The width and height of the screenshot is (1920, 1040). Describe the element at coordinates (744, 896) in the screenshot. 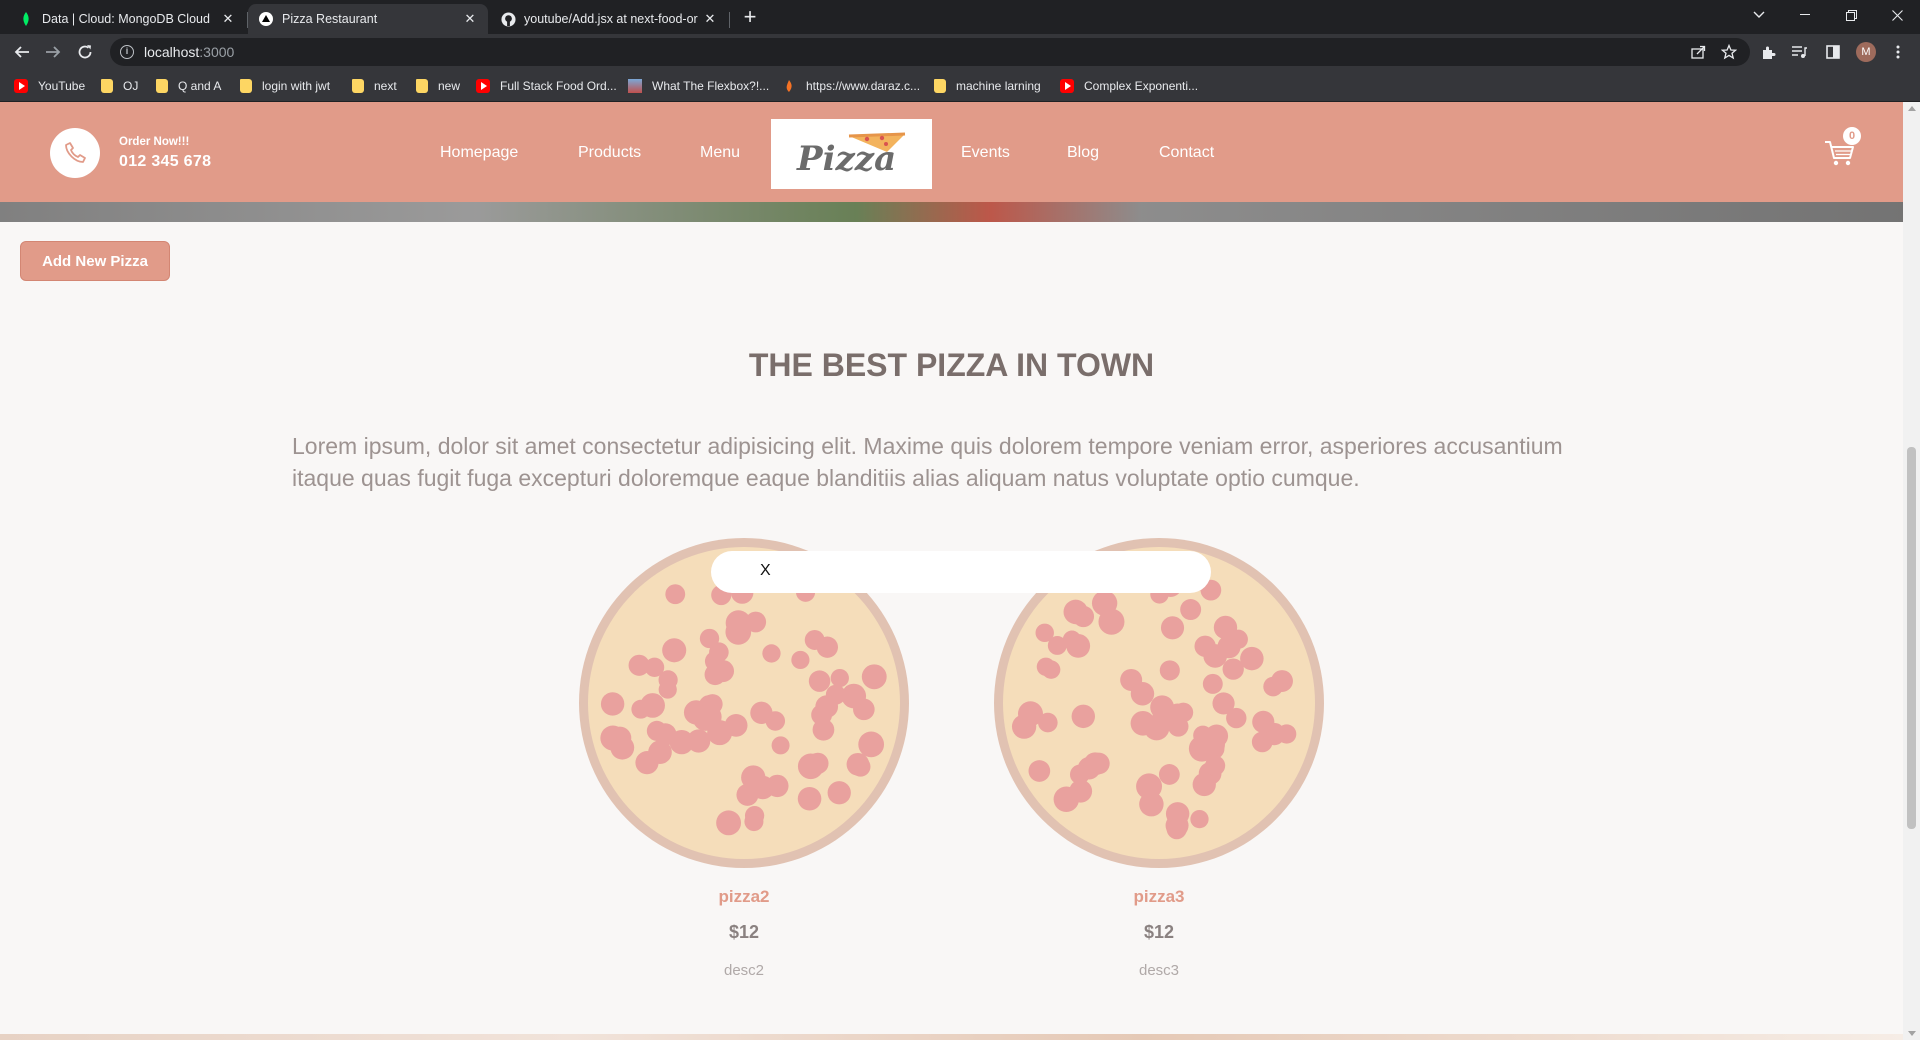

I see `pizza-name: pizza2` at that location.